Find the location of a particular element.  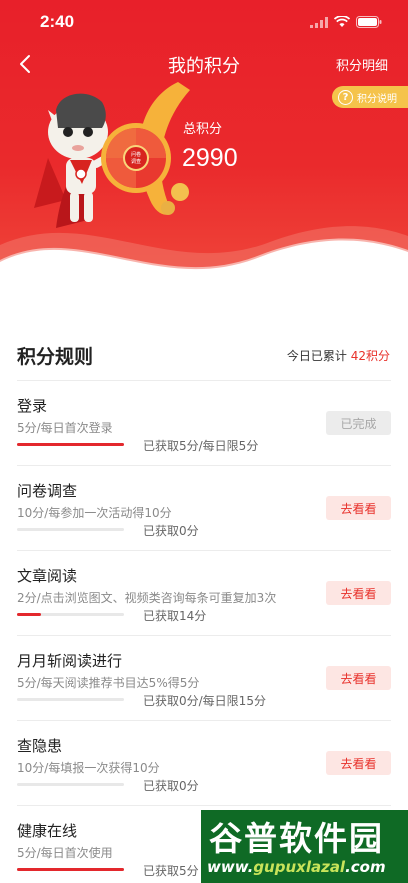

rule-description: 10分/每参加一次活动得10分 is located at coordinates (94, 513).